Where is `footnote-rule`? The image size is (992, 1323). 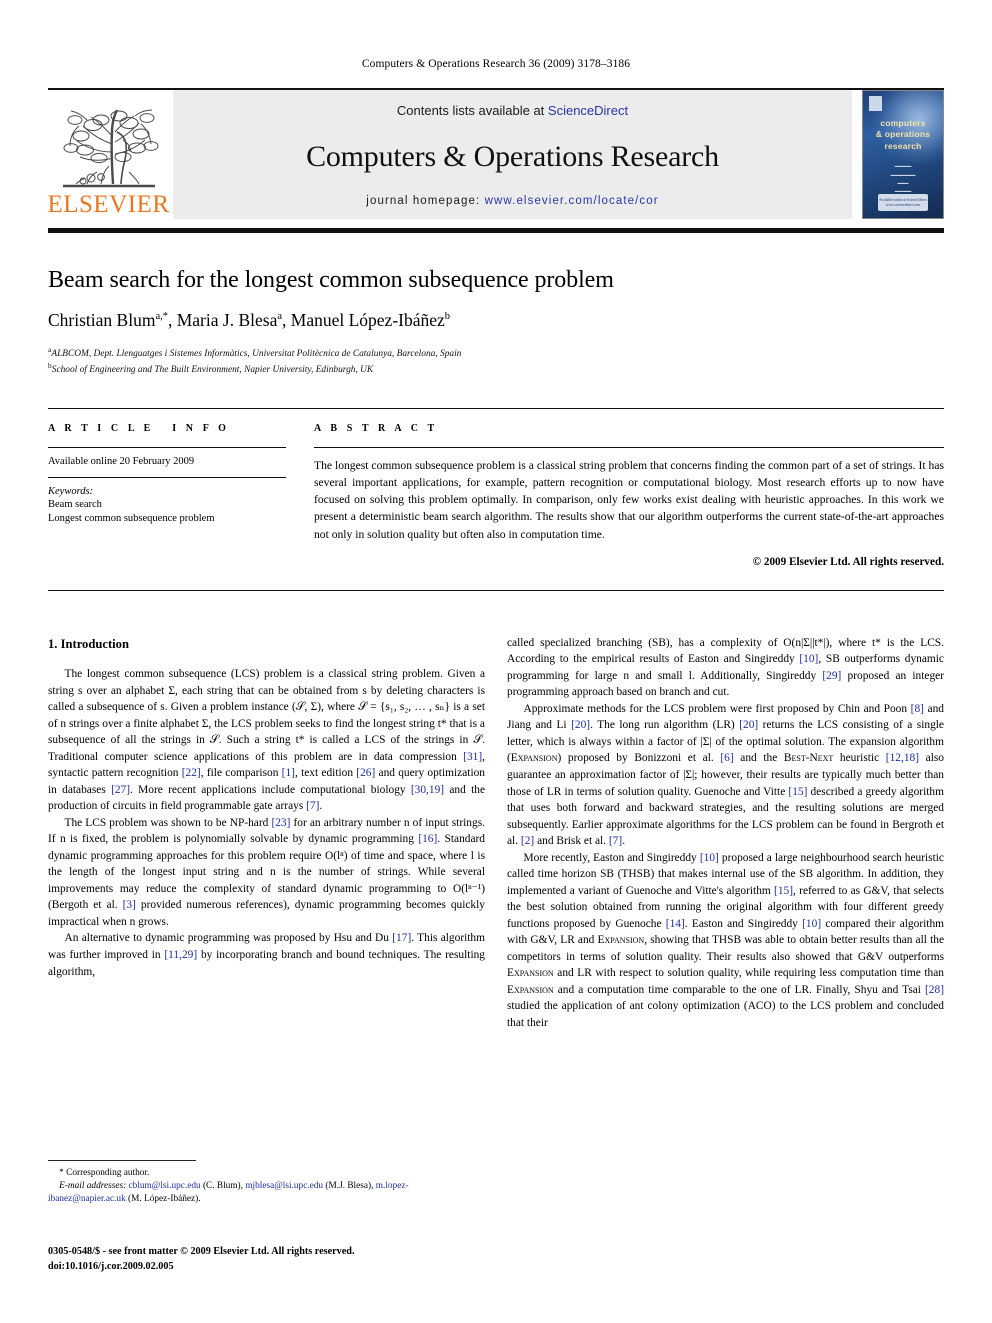 footnote-rule is located at coordinates (122, 1160).